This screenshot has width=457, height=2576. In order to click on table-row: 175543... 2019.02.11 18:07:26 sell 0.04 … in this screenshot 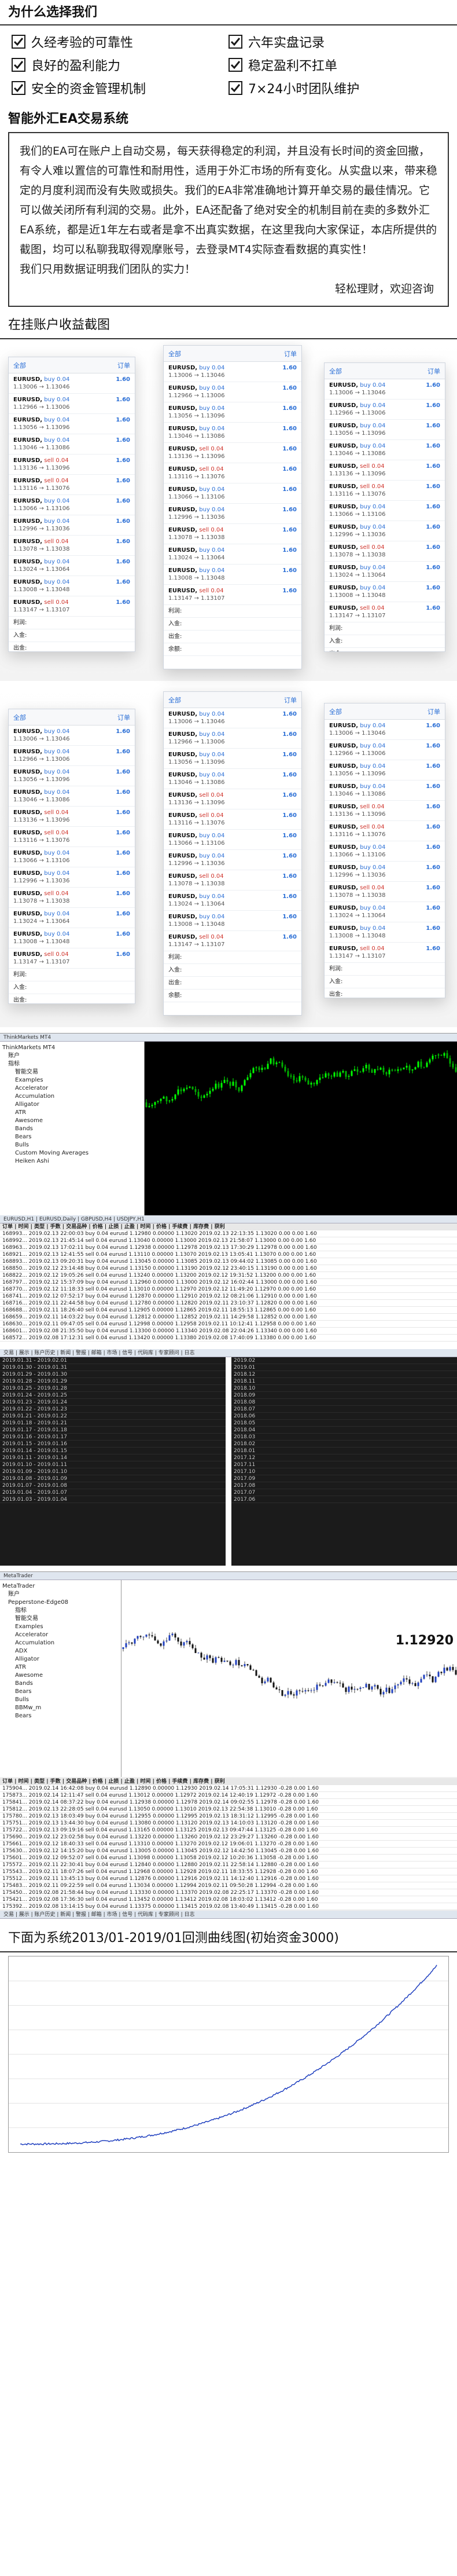, I will do `click(228, 1871)`.